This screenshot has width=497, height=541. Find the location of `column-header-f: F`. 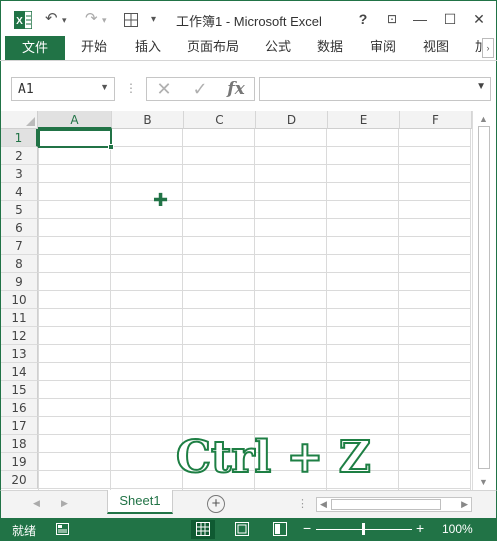

column-header-f: F is located at coordinates (436, 120).